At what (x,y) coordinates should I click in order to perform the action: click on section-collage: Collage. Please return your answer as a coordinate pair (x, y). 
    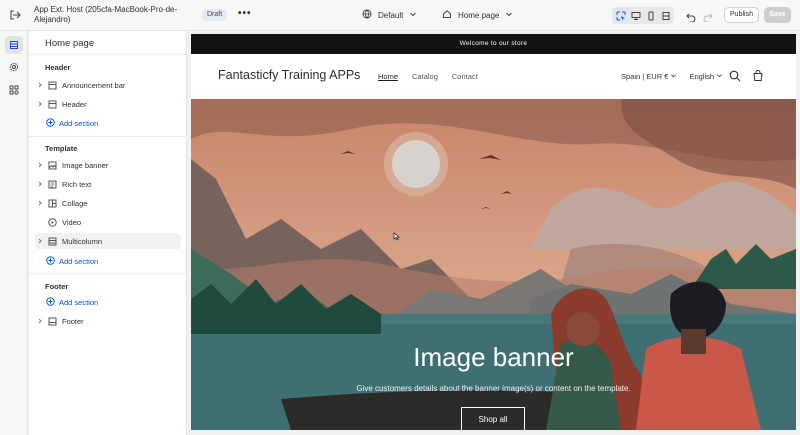
    Looking at the image, I should click on (108, 203).